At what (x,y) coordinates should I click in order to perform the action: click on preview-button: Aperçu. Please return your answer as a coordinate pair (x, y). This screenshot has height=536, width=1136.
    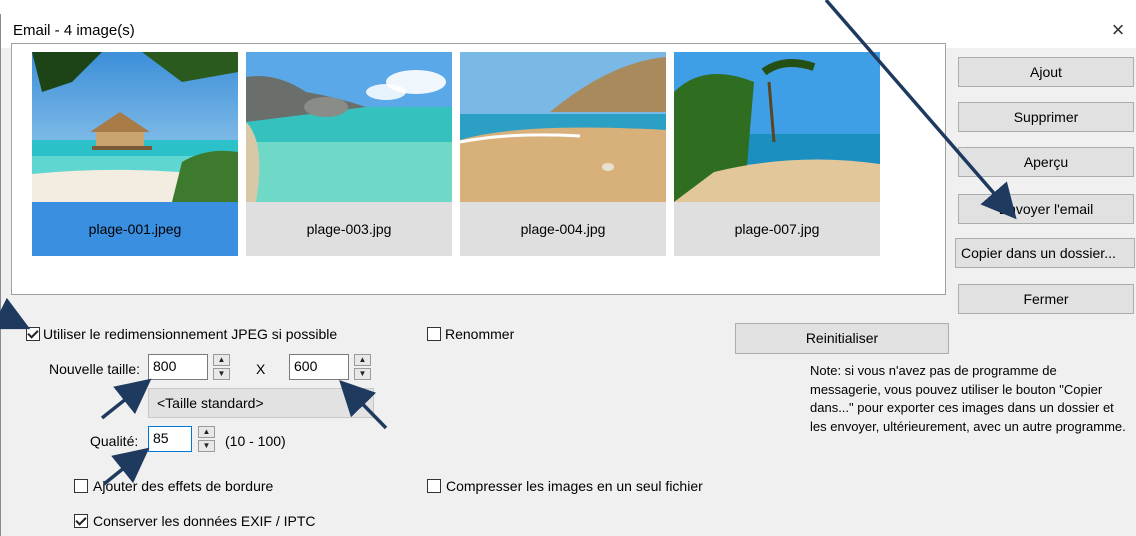
    Looking at the image, I should click on (1046, 162).